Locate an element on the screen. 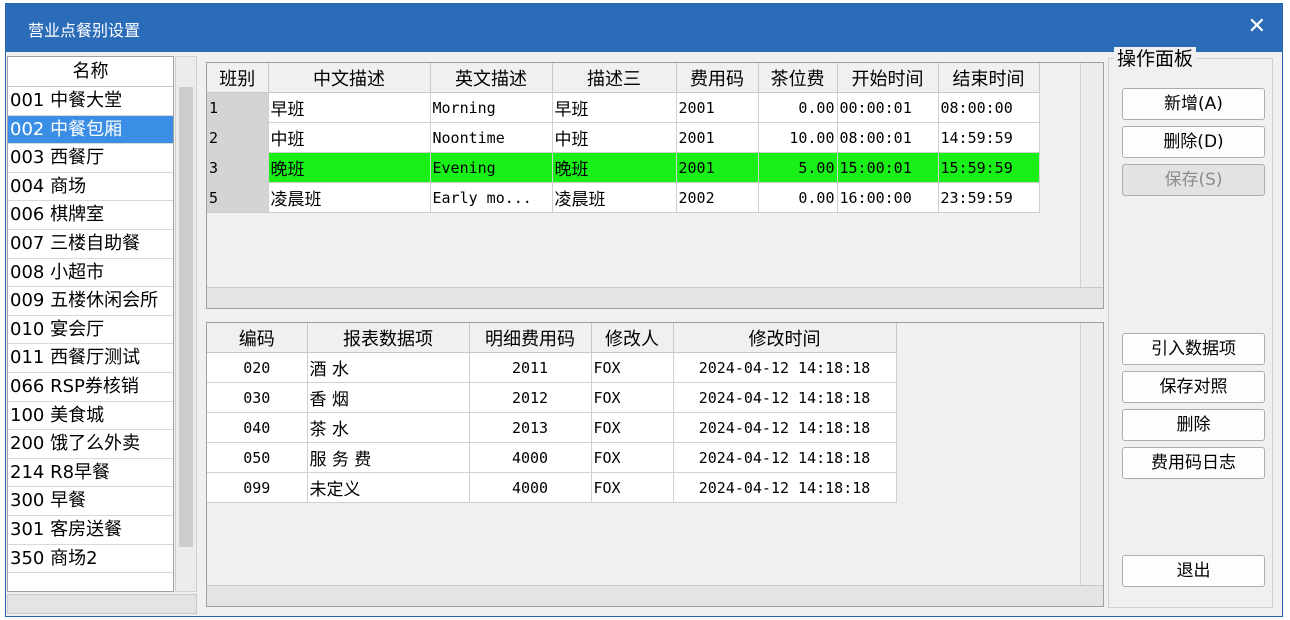  mapping-grid-vscrollbar is located at coordinates (1091, 455).